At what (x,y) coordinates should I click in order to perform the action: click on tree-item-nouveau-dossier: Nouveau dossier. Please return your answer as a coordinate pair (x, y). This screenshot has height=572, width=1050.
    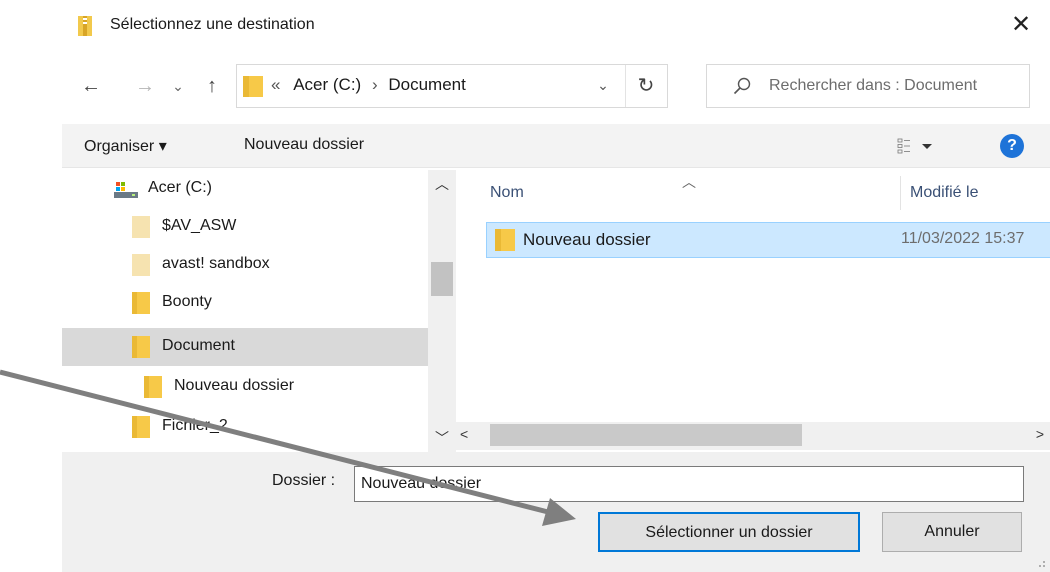
    Looking at the image, I should click on (245, 387).